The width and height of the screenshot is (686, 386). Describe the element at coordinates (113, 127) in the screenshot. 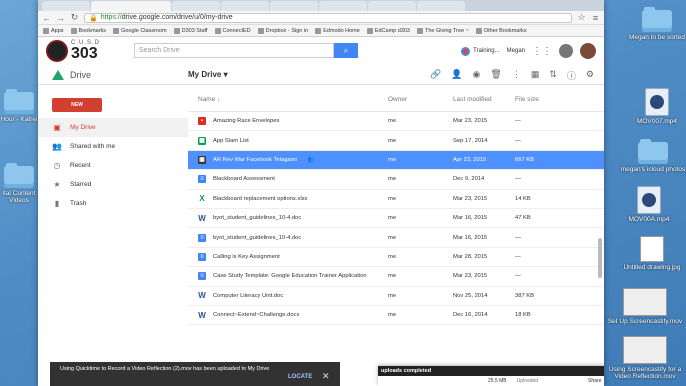

I see `sidebar-item-my-drive: ▣ My Drive` at that location.